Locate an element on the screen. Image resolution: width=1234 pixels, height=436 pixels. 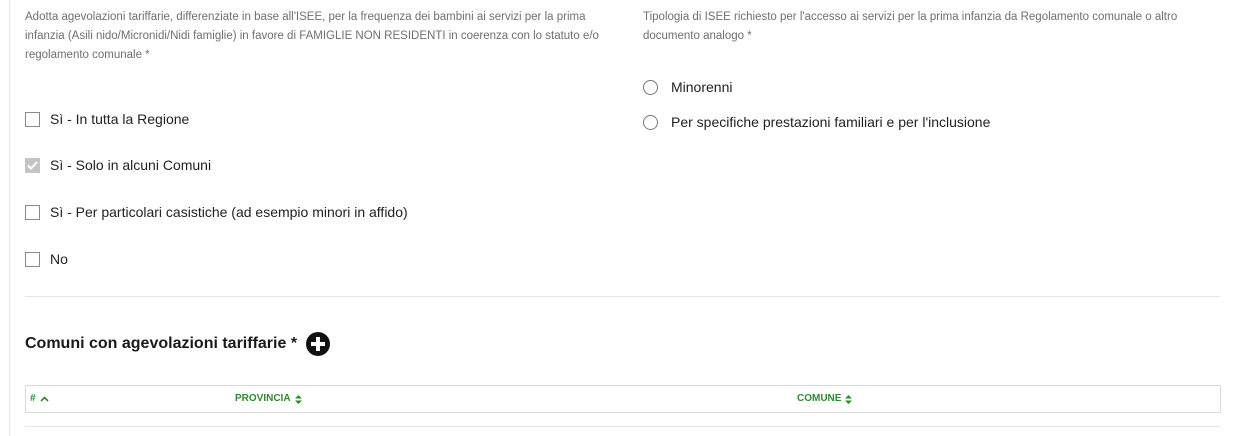
section-title: Comuni con agevolazioni tariffarie * is located at coordinates (161, 343).